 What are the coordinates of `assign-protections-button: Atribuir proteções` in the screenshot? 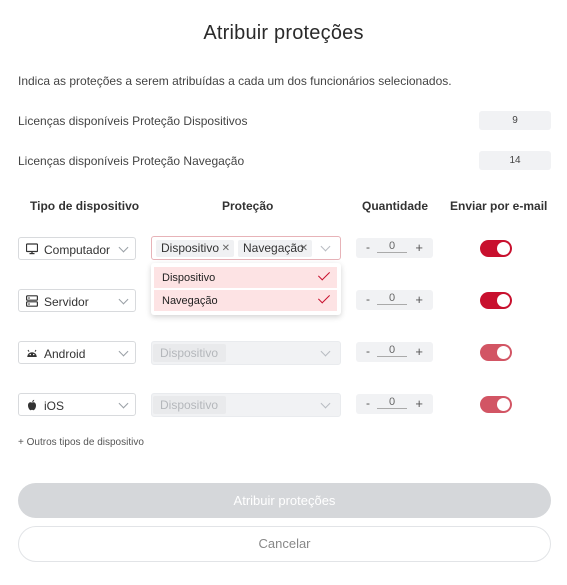 It's located at (284, 500).